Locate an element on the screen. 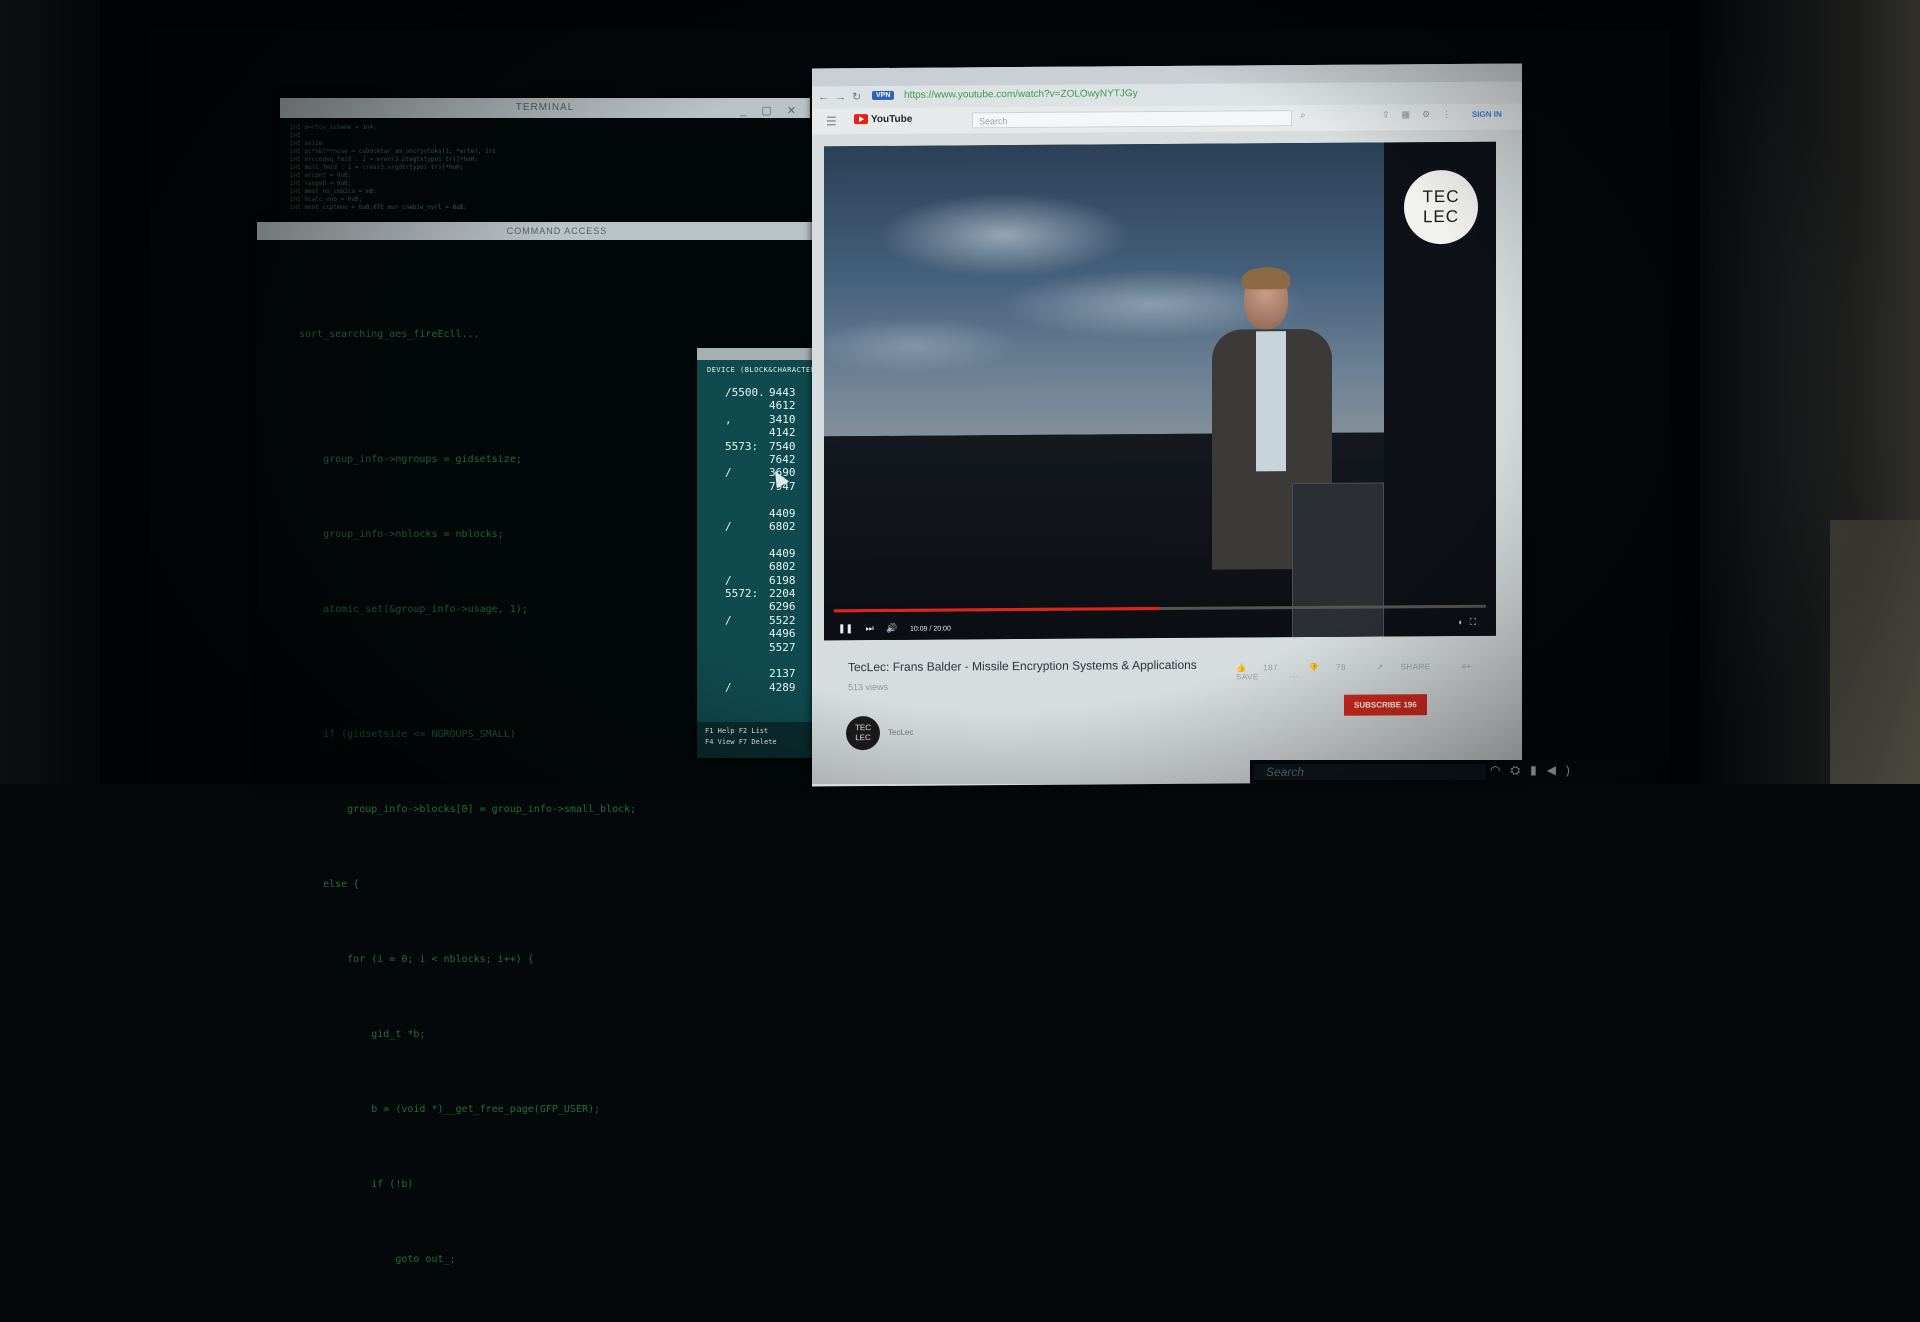  share-icon: ↗ is located at coordinates (1380, 667).